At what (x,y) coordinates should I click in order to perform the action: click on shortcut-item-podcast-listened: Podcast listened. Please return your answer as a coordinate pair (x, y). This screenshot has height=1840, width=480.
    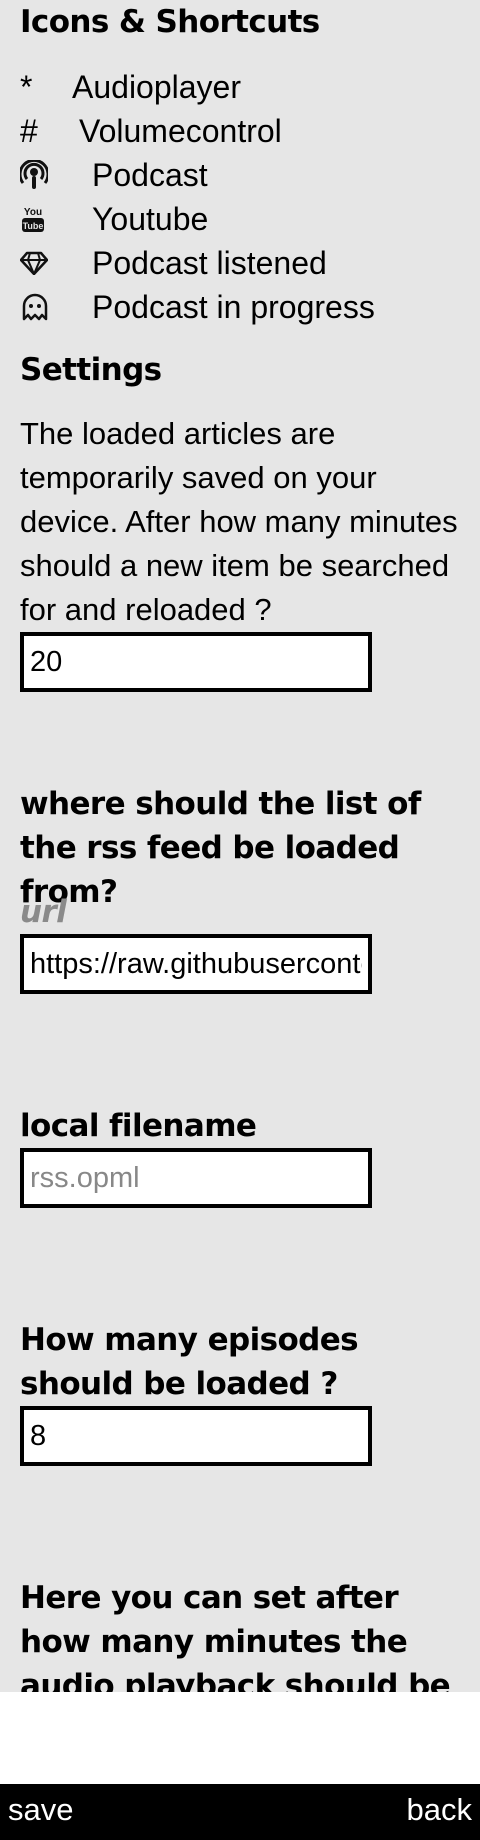
    Looking at the image, I should click on (240, 263).